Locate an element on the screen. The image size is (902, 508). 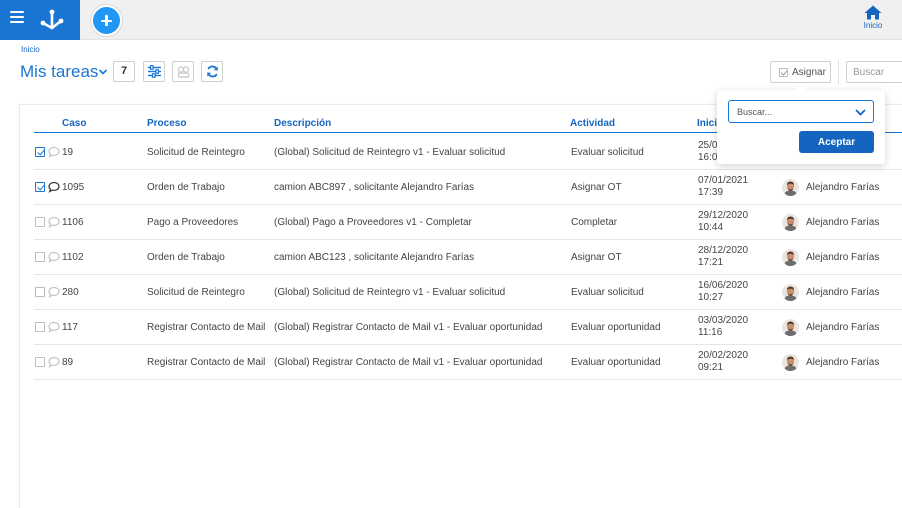
cell-proceso: Solicitud de Reintegro is located at coordinates (196, 152).